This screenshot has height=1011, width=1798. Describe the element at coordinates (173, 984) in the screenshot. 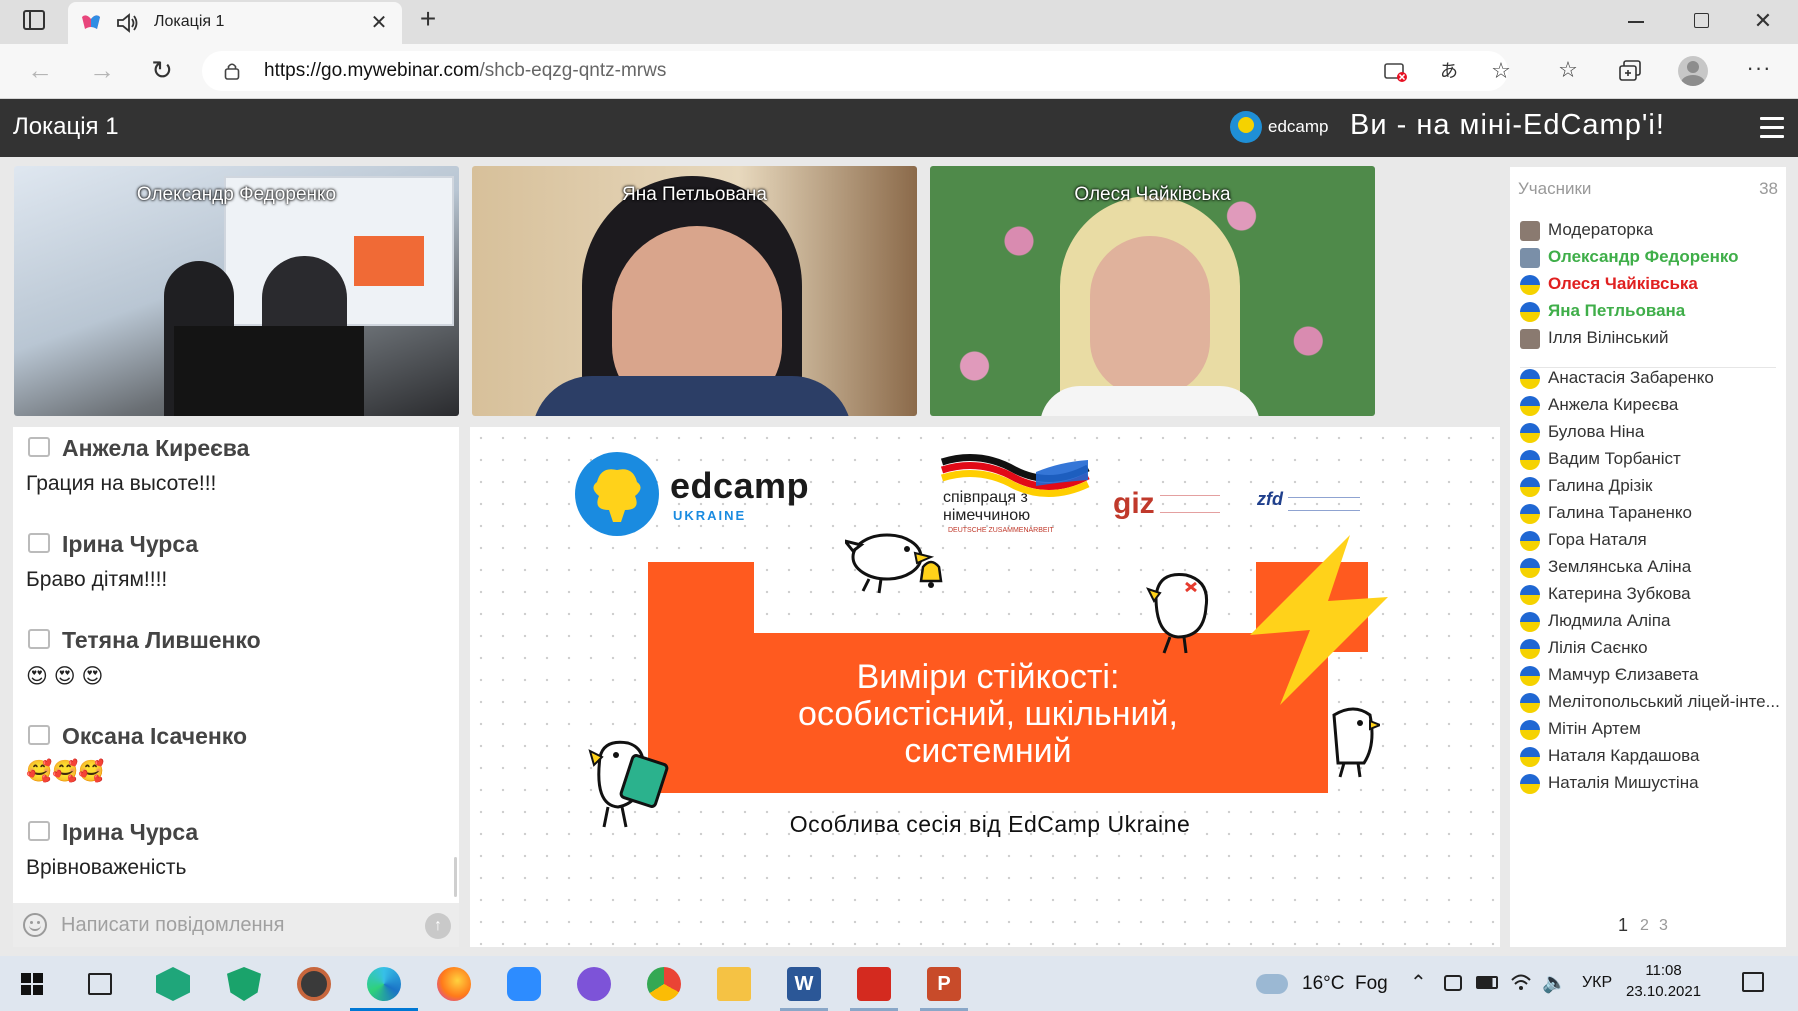

I see `kaspersky-icon` at that location.